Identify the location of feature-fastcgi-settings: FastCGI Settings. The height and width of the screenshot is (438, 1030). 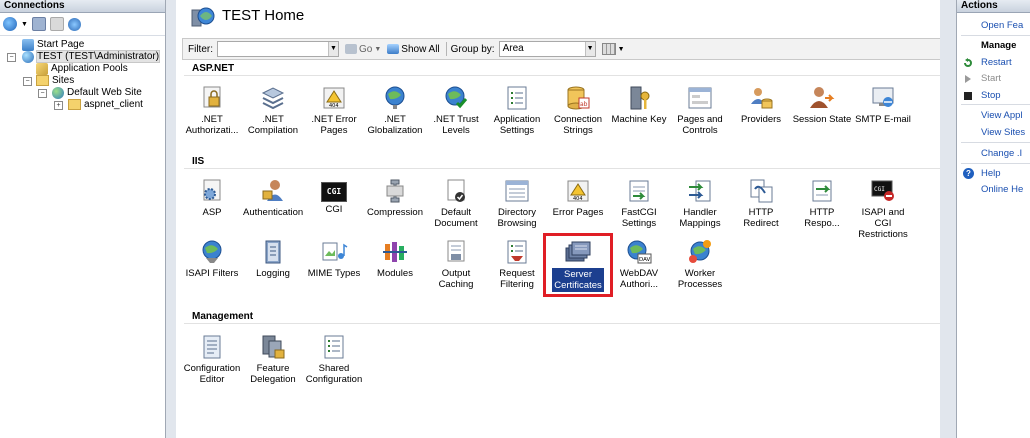
(639, 203).